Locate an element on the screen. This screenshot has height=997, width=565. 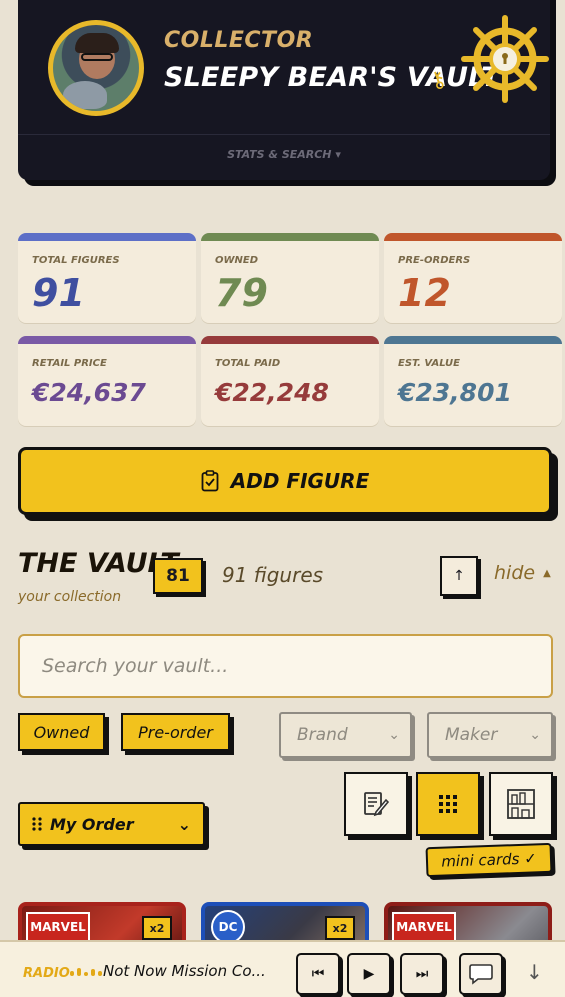
vault-subtitle: your collection is located at coordinates (70, 597).